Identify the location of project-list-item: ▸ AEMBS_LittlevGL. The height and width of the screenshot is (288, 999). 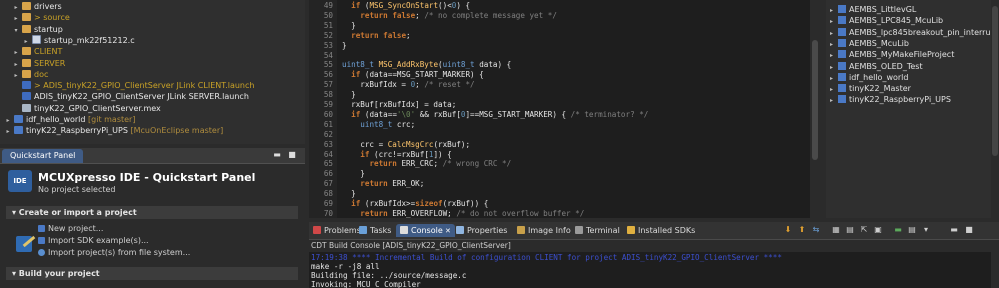
(873, 9).